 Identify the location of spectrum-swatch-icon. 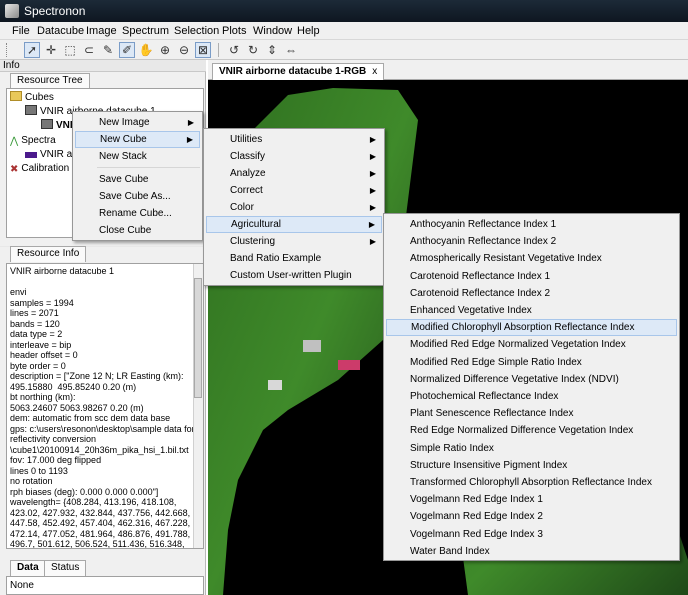
(31, 155).